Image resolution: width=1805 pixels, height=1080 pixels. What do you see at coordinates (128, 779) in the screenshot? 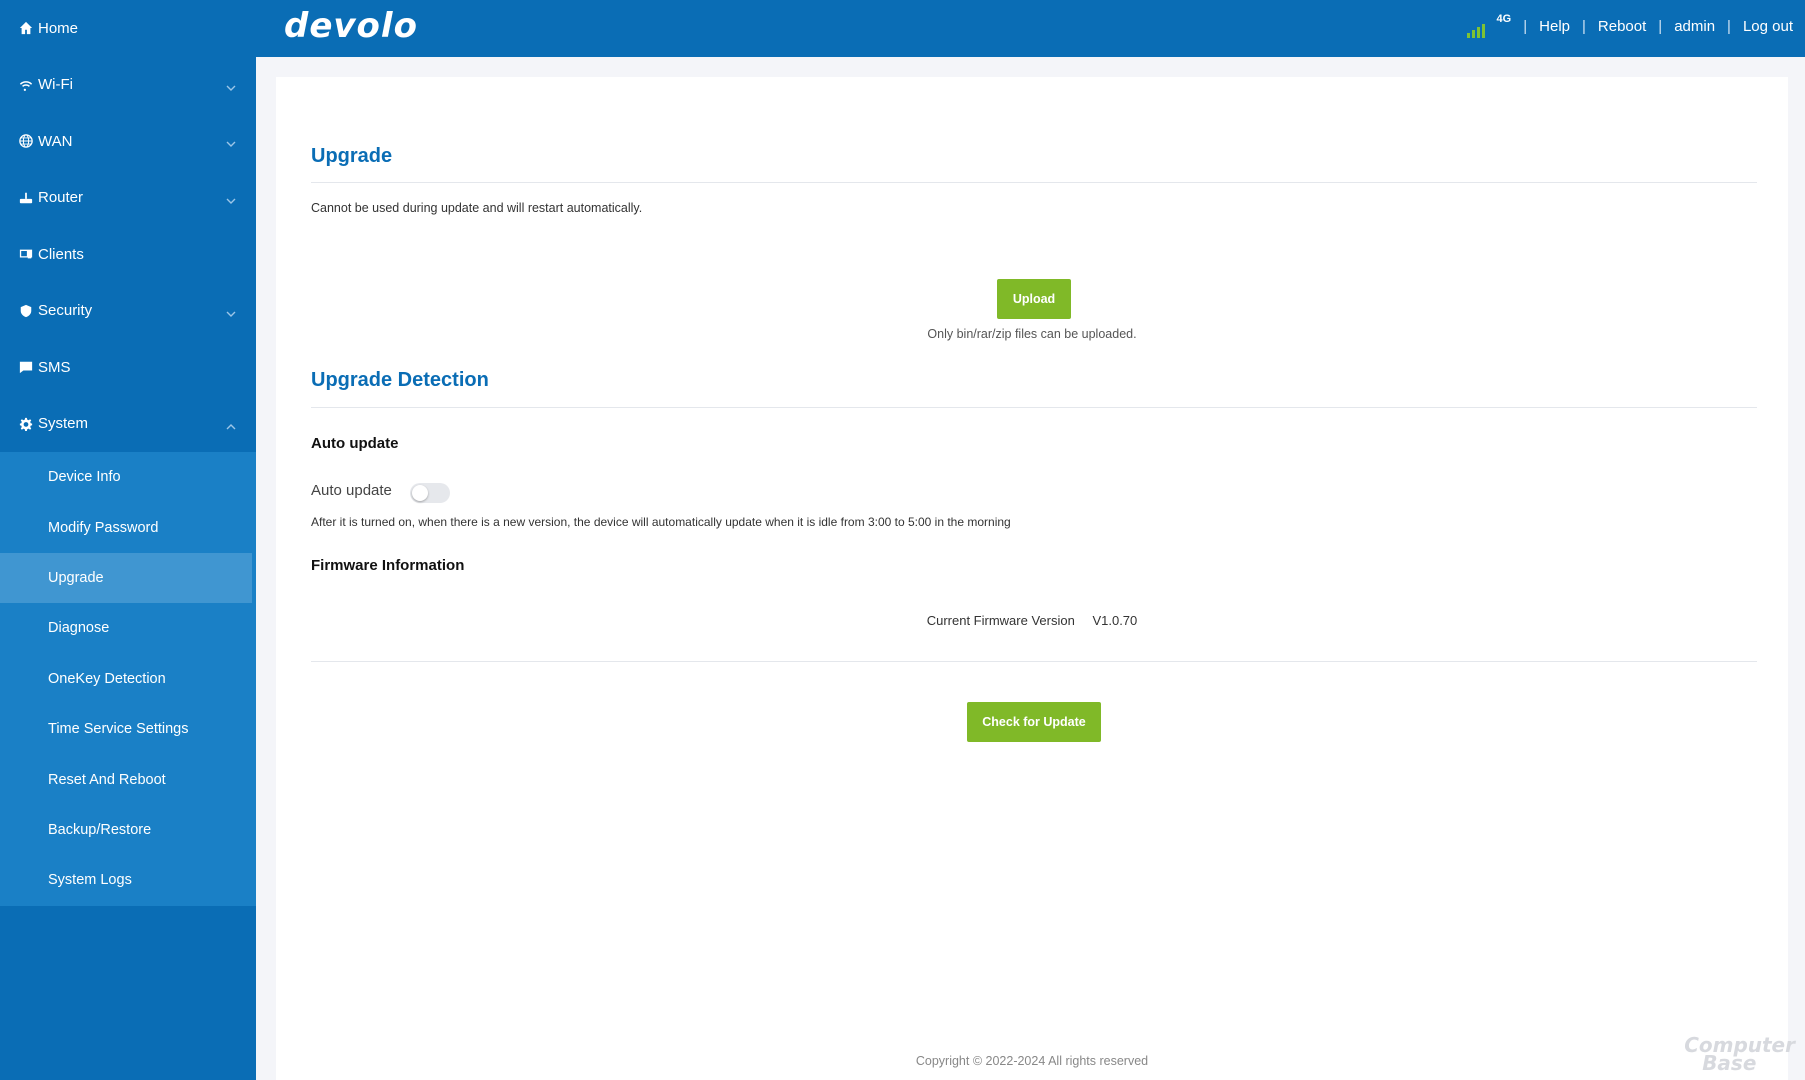
I see `submenu-item-reset-reboot: Reset And Reboot` at bounding box center [128, 779].